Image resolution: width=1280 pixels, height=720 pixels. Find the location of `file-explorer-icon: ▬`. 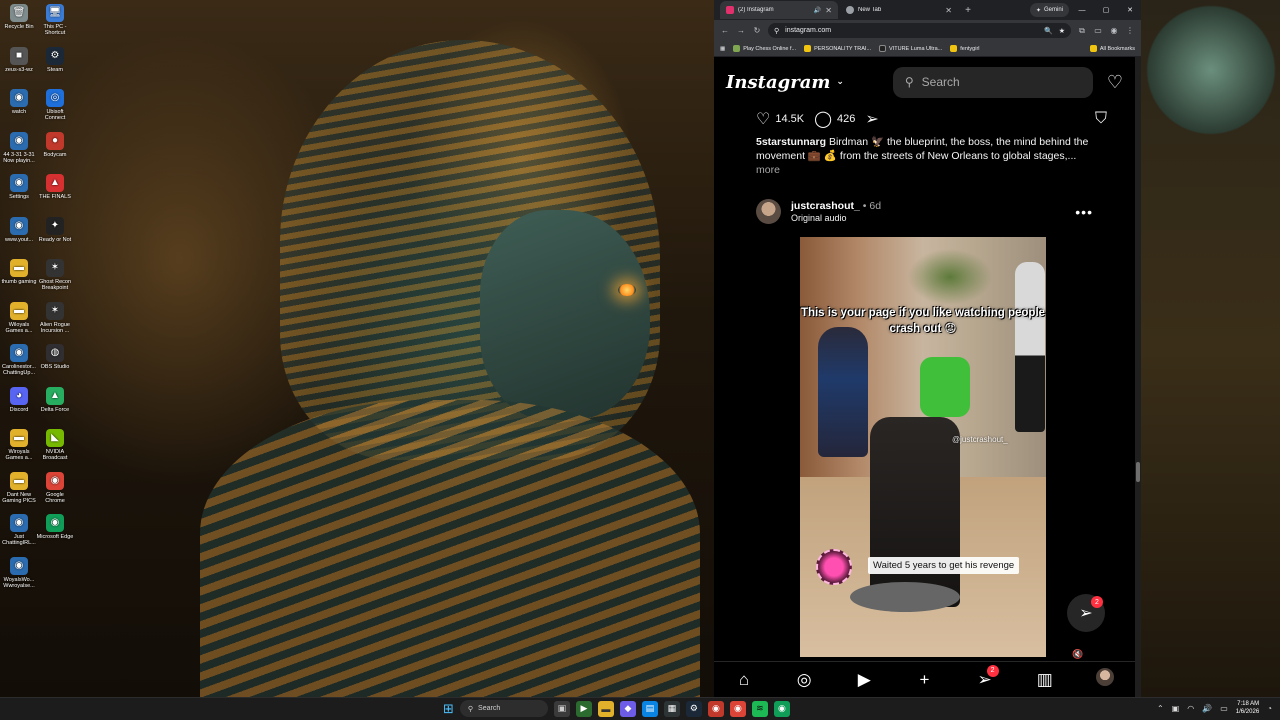

file-explorer-icon: ▬ is located at coordinates (605, 708).